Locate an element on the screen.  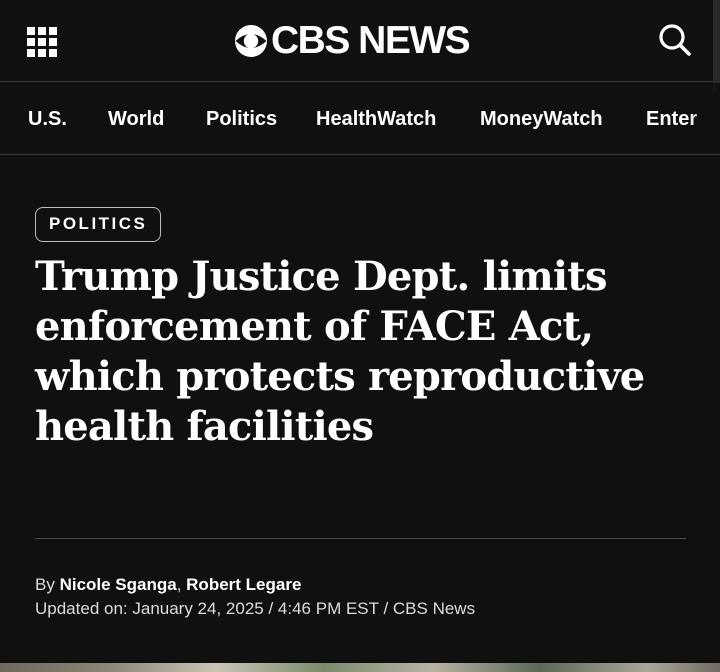
updated-label: Updated on: is located at coordinates (84, 608).